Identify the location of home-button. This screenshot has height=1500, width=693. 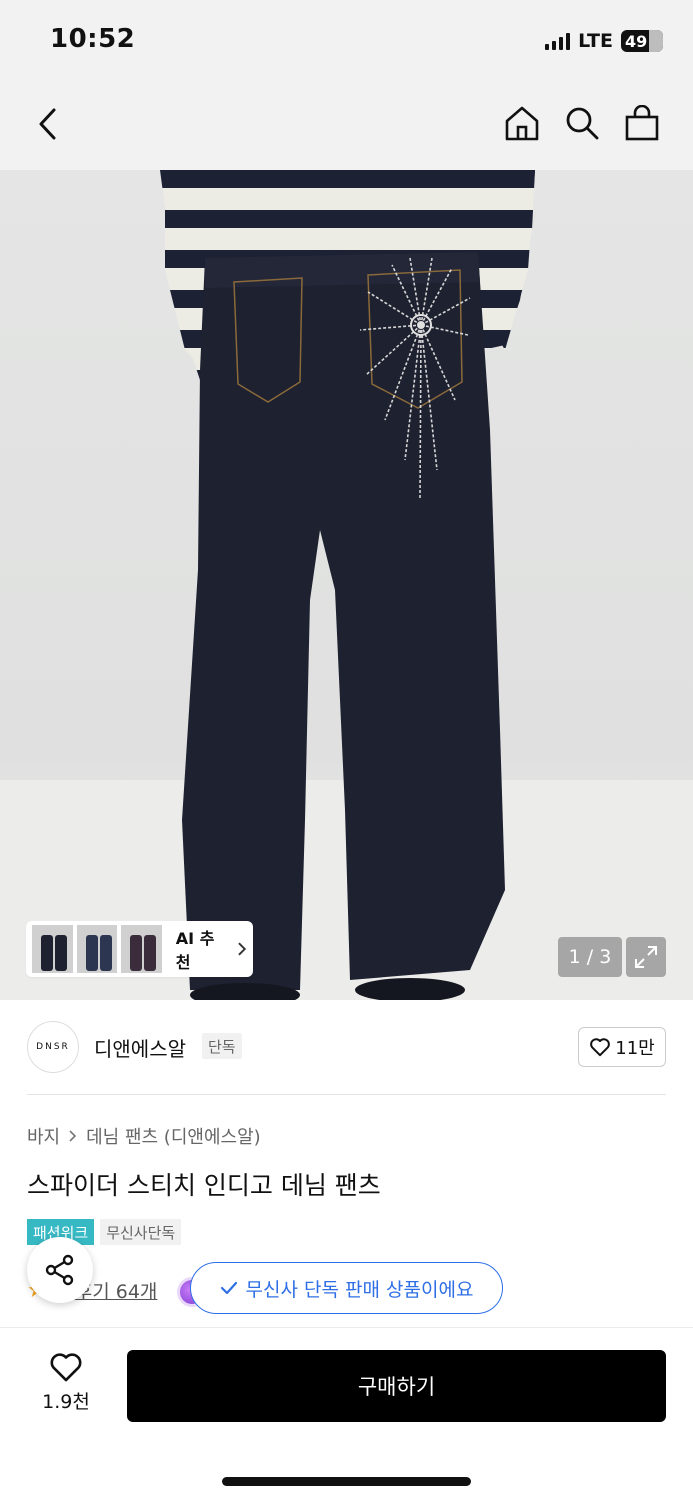
(522, 123).